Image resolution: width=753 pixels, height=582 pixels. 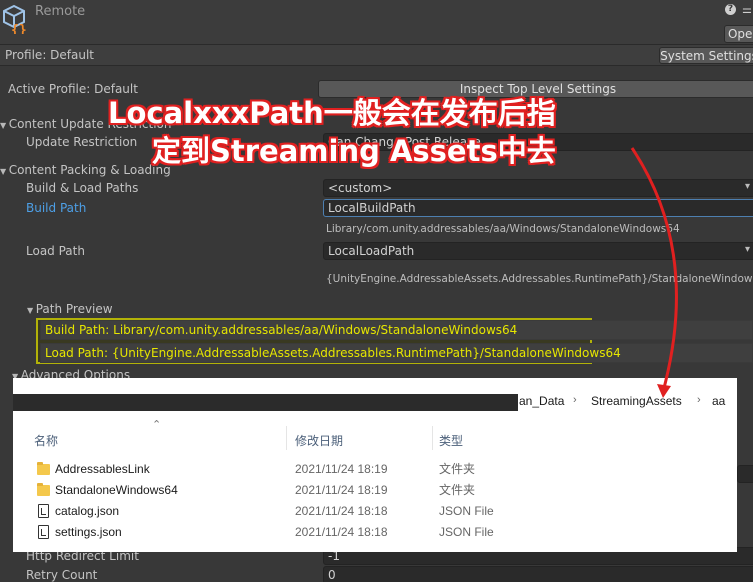 I want to click on file-name: AddressablesLink, so click(x=102, y=469).